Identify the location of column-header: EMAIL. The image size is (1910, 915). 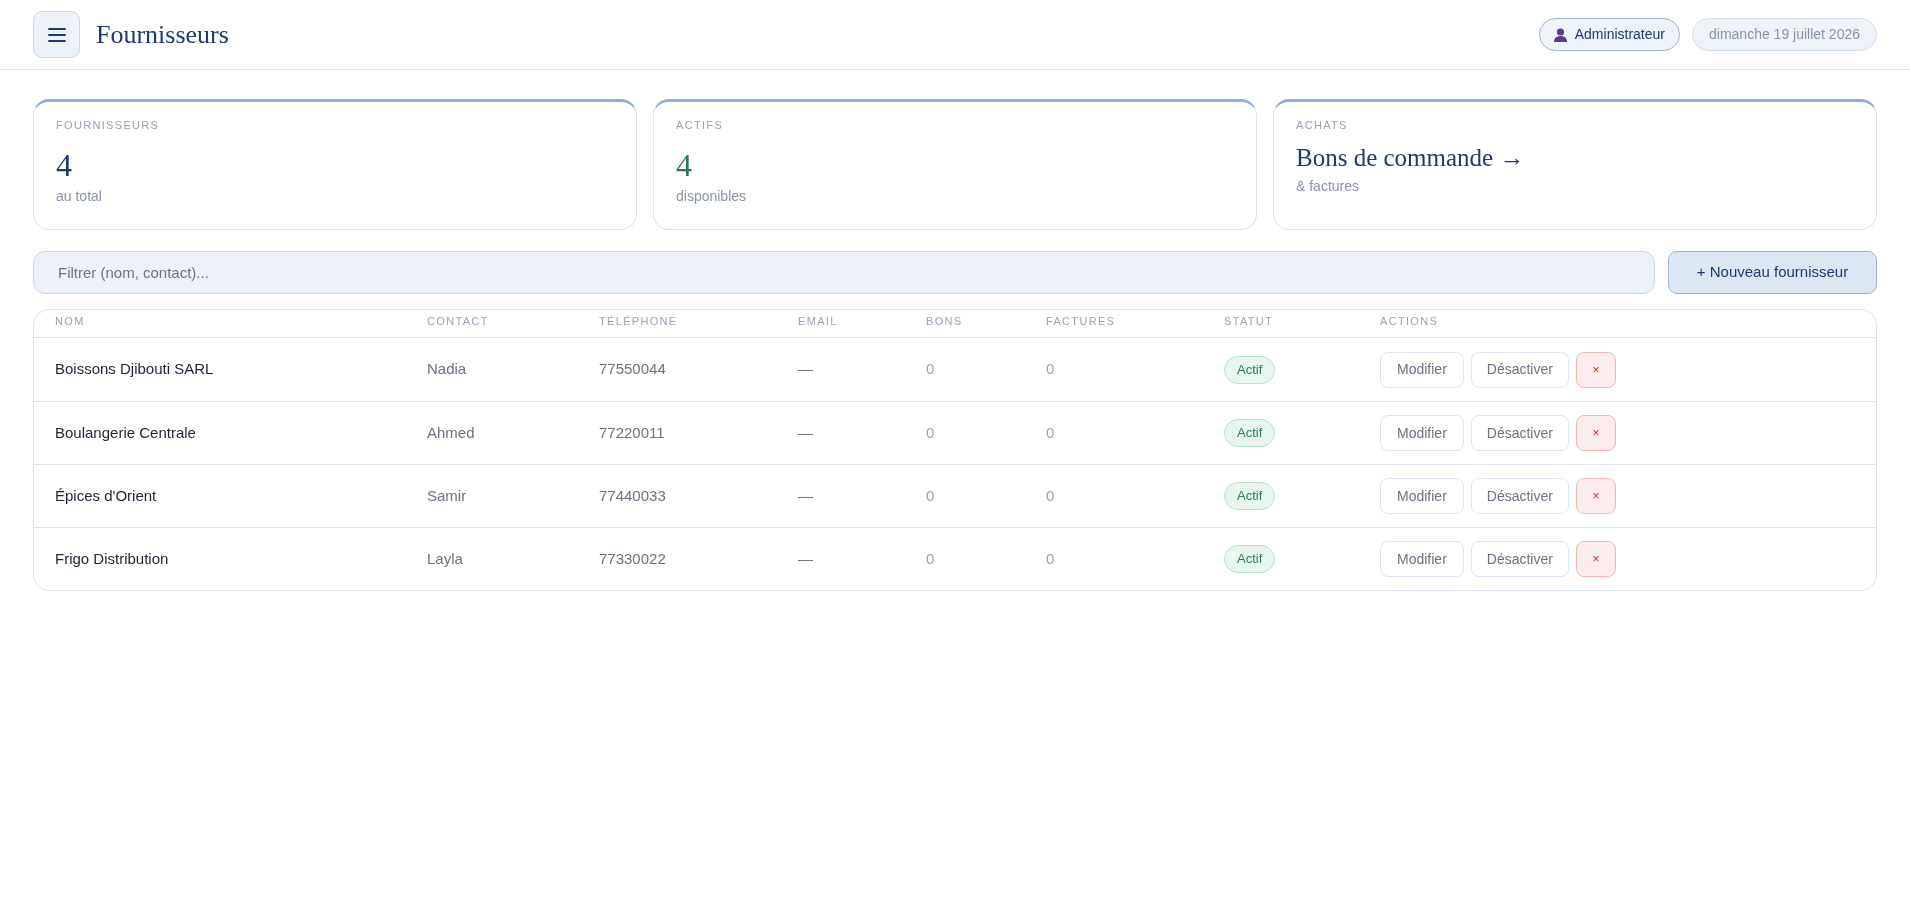
(818, 322).